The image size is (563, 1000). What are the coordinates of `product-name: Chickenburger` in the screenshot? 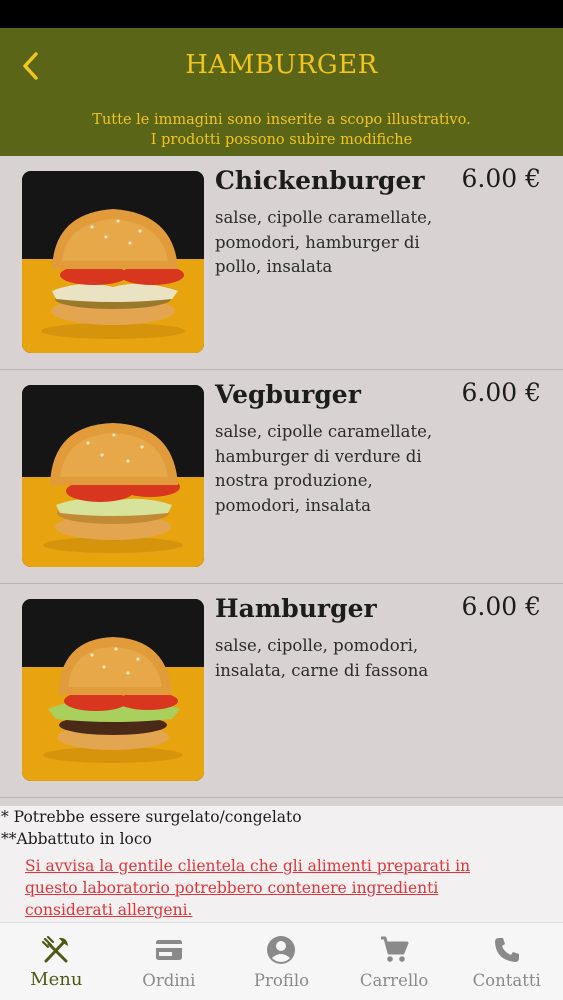 It's located at (320, 180).